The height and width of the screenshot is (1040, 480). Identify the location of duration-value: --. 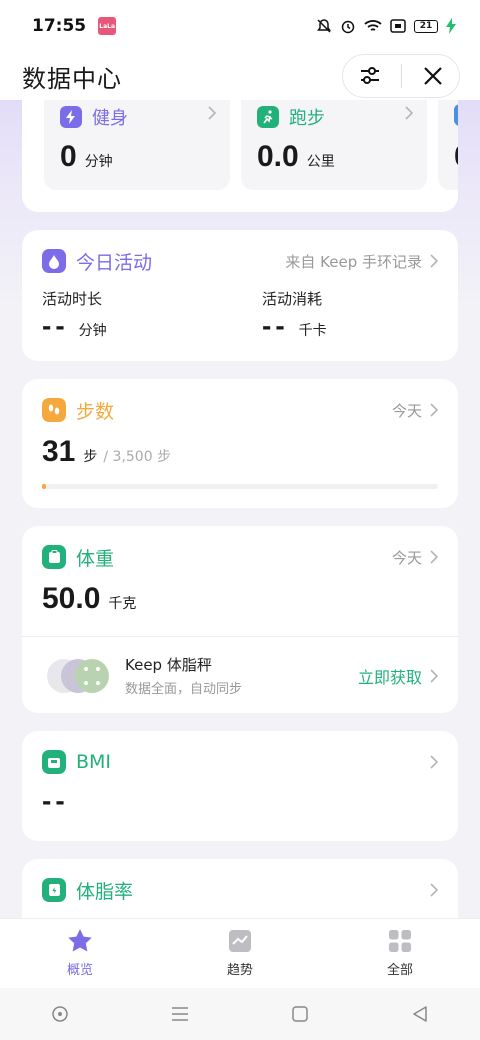
(55, 325).